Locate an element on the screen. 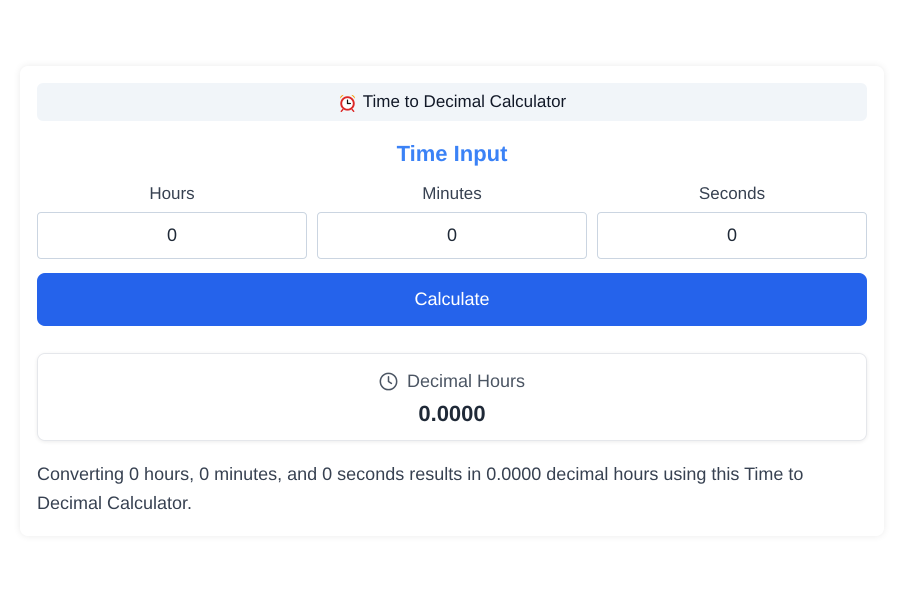 The height and width of the screenshot is (600, 900). result-value: 0.0000 is located at coordinates (452, 414).